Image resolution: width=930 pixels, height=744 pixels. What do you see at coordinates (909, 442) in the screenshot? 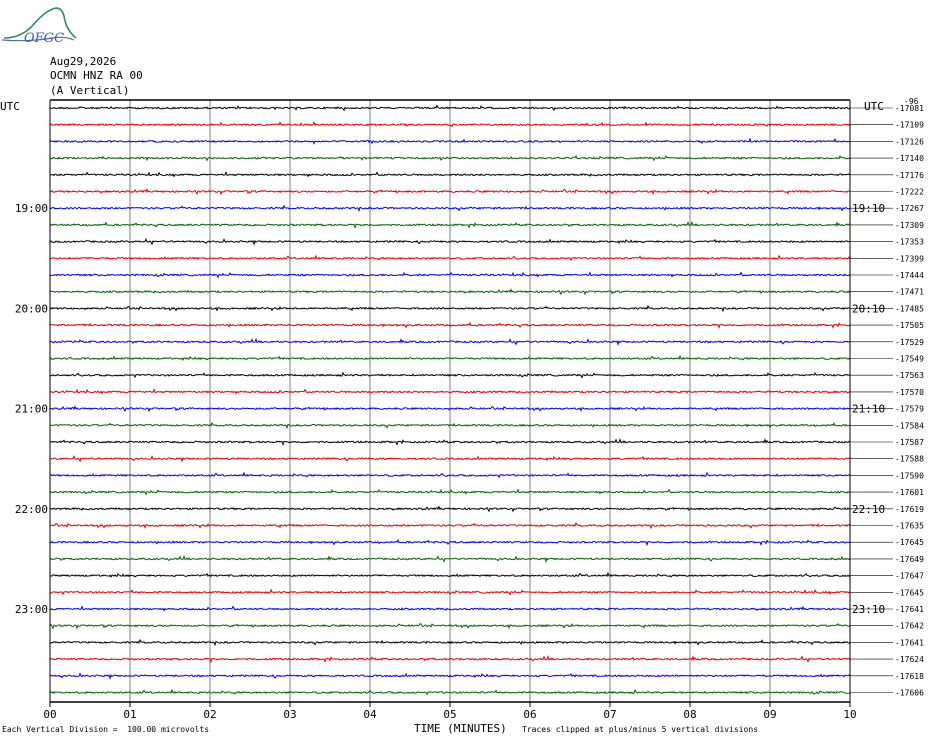
I see `trace-offset-label: -17587` at bounding box center [909, 442].